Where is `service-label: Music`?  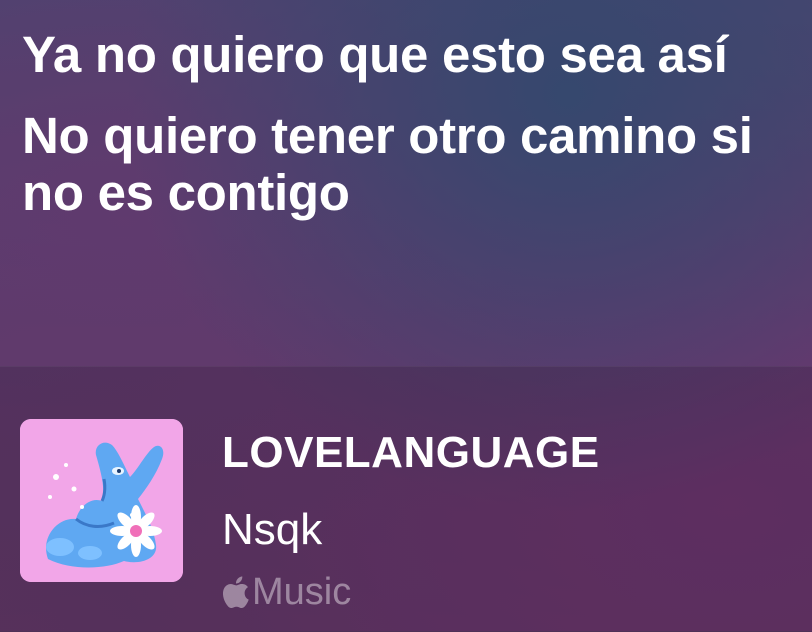 service-label: Music is located at coordinates (302, 592).